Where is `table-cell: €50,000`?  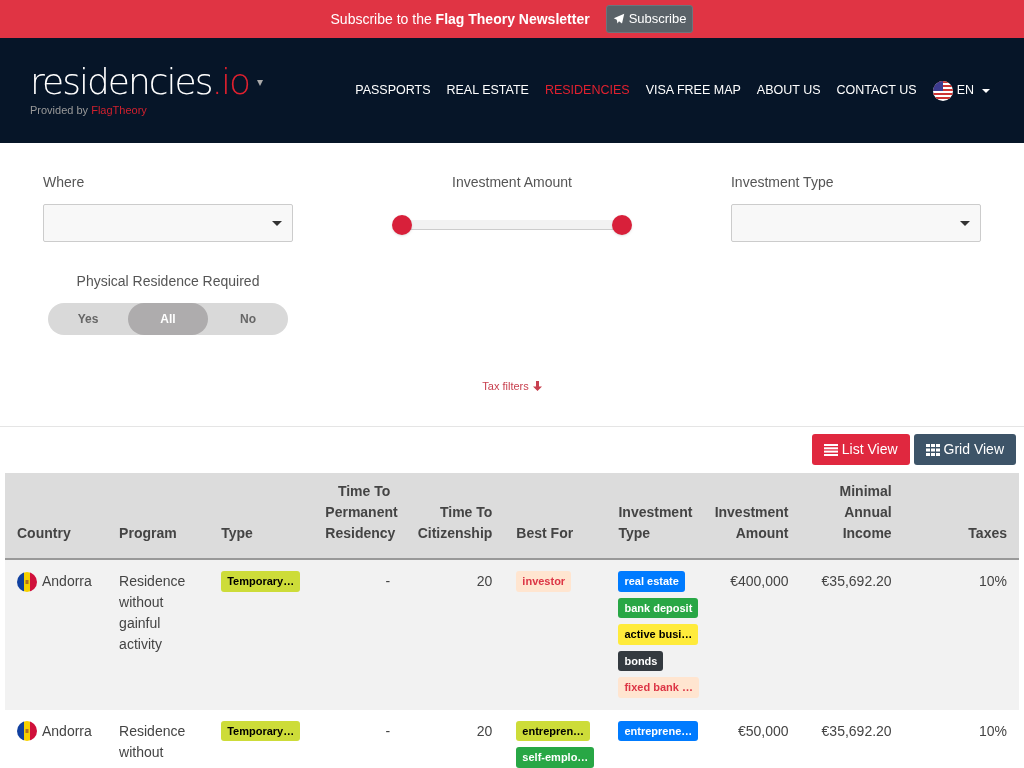
table-cell: €50,000 is located at coordinates (763, 730).